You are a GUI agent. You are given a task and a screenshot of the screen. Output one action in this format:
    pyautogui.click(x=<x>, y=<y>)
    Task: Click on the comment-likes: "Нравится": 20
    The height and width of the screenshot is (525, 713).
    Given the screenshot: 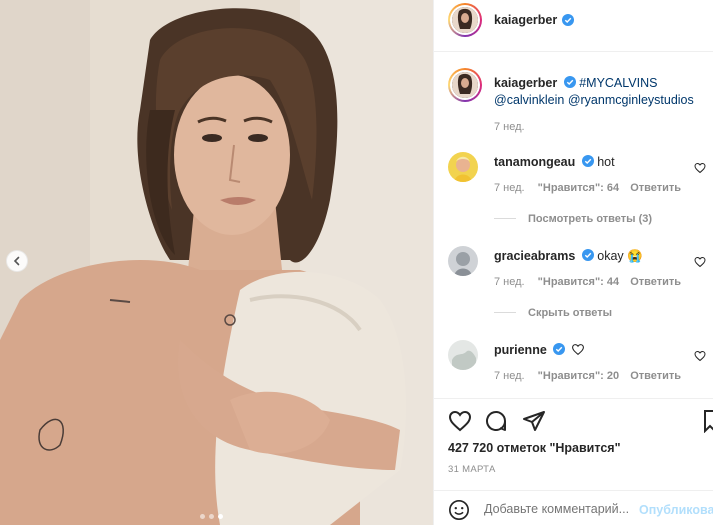 What is the action you would take?
    pyautogui.click(x=578, y=376)
    